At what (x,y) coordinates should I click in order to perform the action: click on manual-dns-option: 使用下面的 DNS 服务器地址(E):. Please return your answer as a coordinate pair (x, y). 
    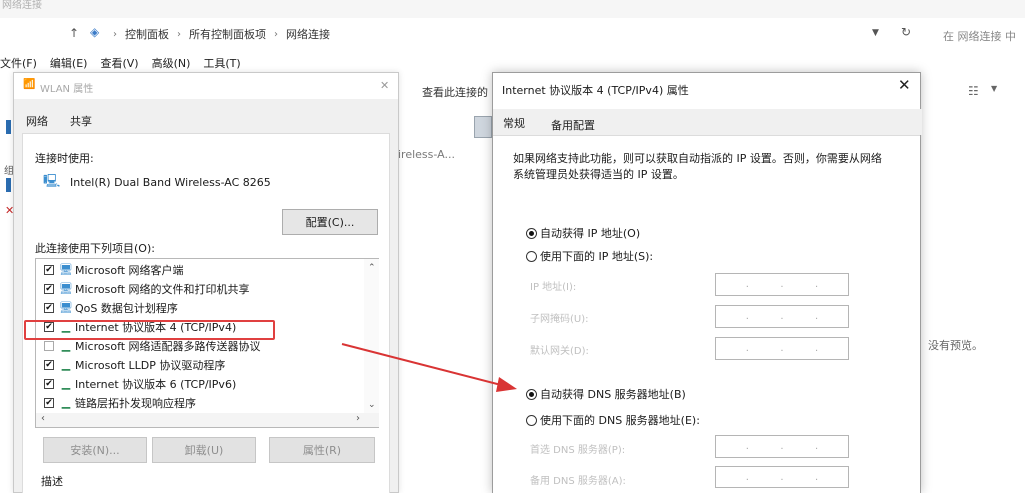
    Looking at the image, I should click on (613, 420).